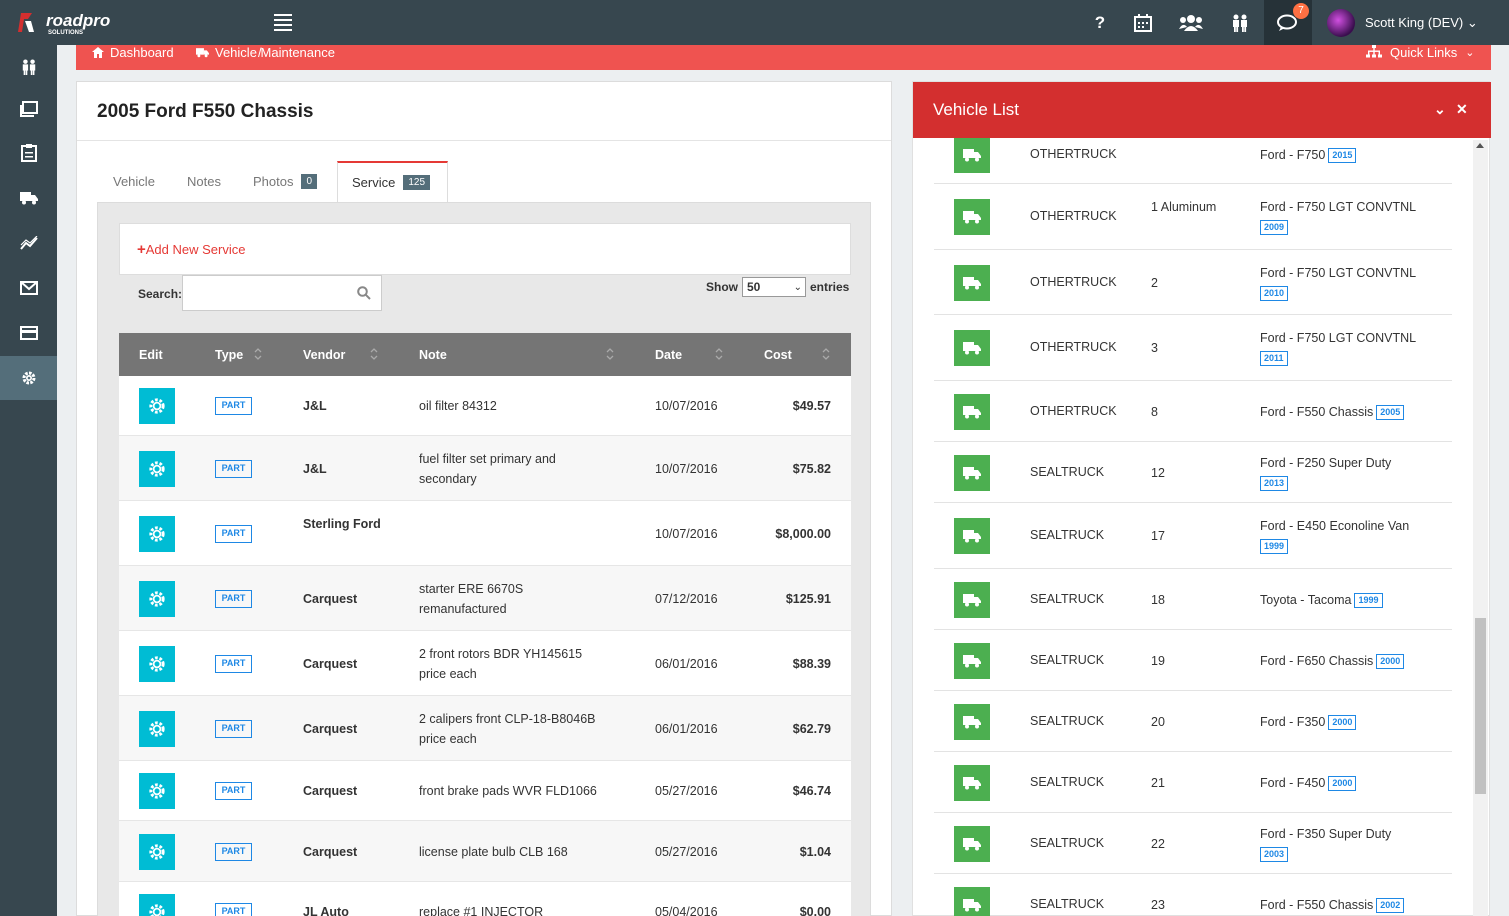  I want to click on vehicle-model-cell: Ford - E450 Econoline Van 1999, so click(1355, 536).